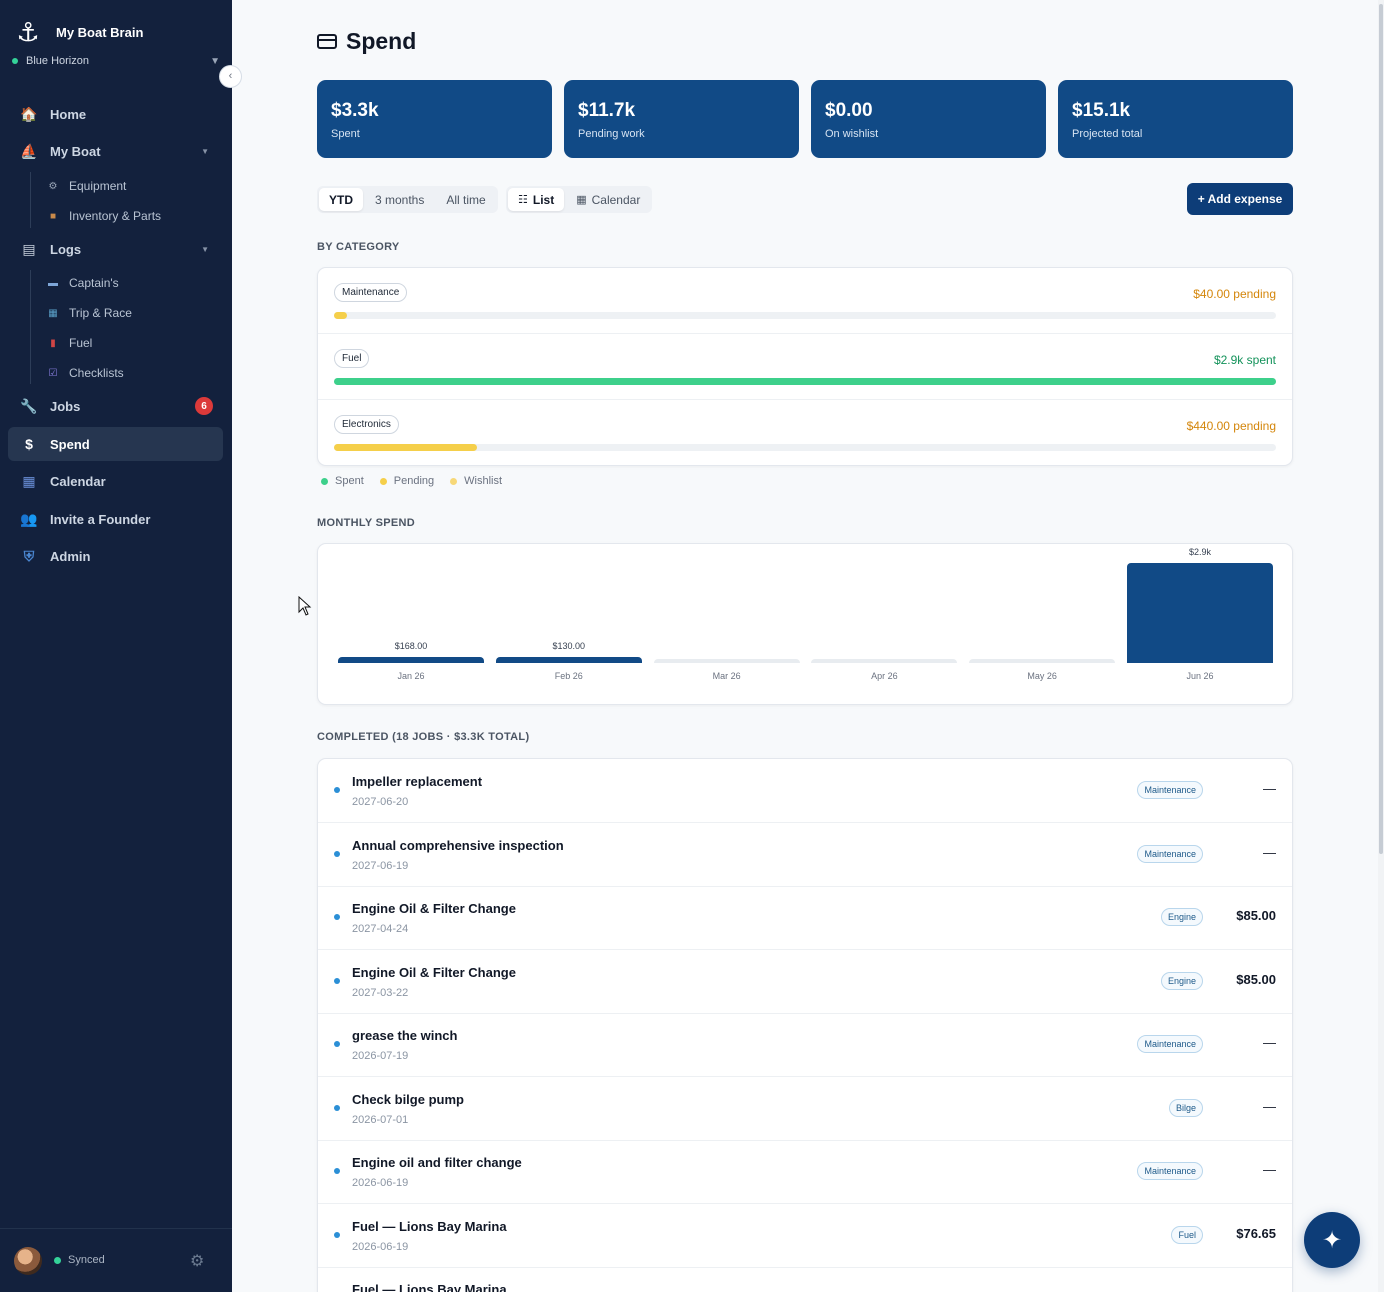 The width and height of the screenshot is (1384, 1292). What do you see at coordinates (29, 150) in the screenshot?
I see `sailboat-icon: ⛵` at bounding box center [29, 150].